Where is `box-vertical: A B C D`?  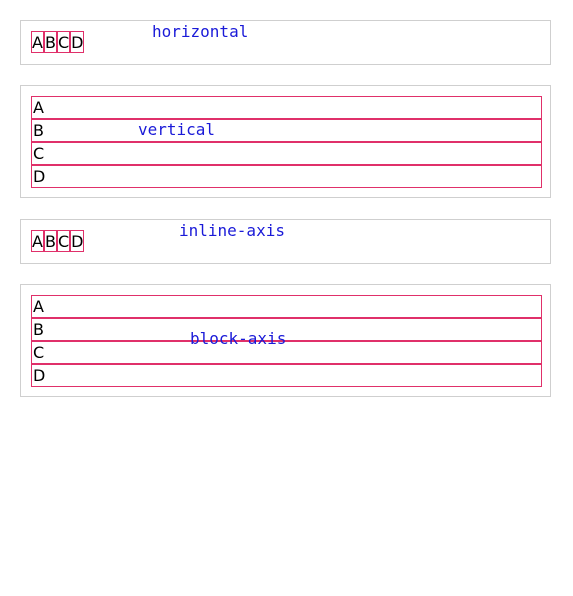
box-vertical: A B C D is located at coordinates (286, 142).